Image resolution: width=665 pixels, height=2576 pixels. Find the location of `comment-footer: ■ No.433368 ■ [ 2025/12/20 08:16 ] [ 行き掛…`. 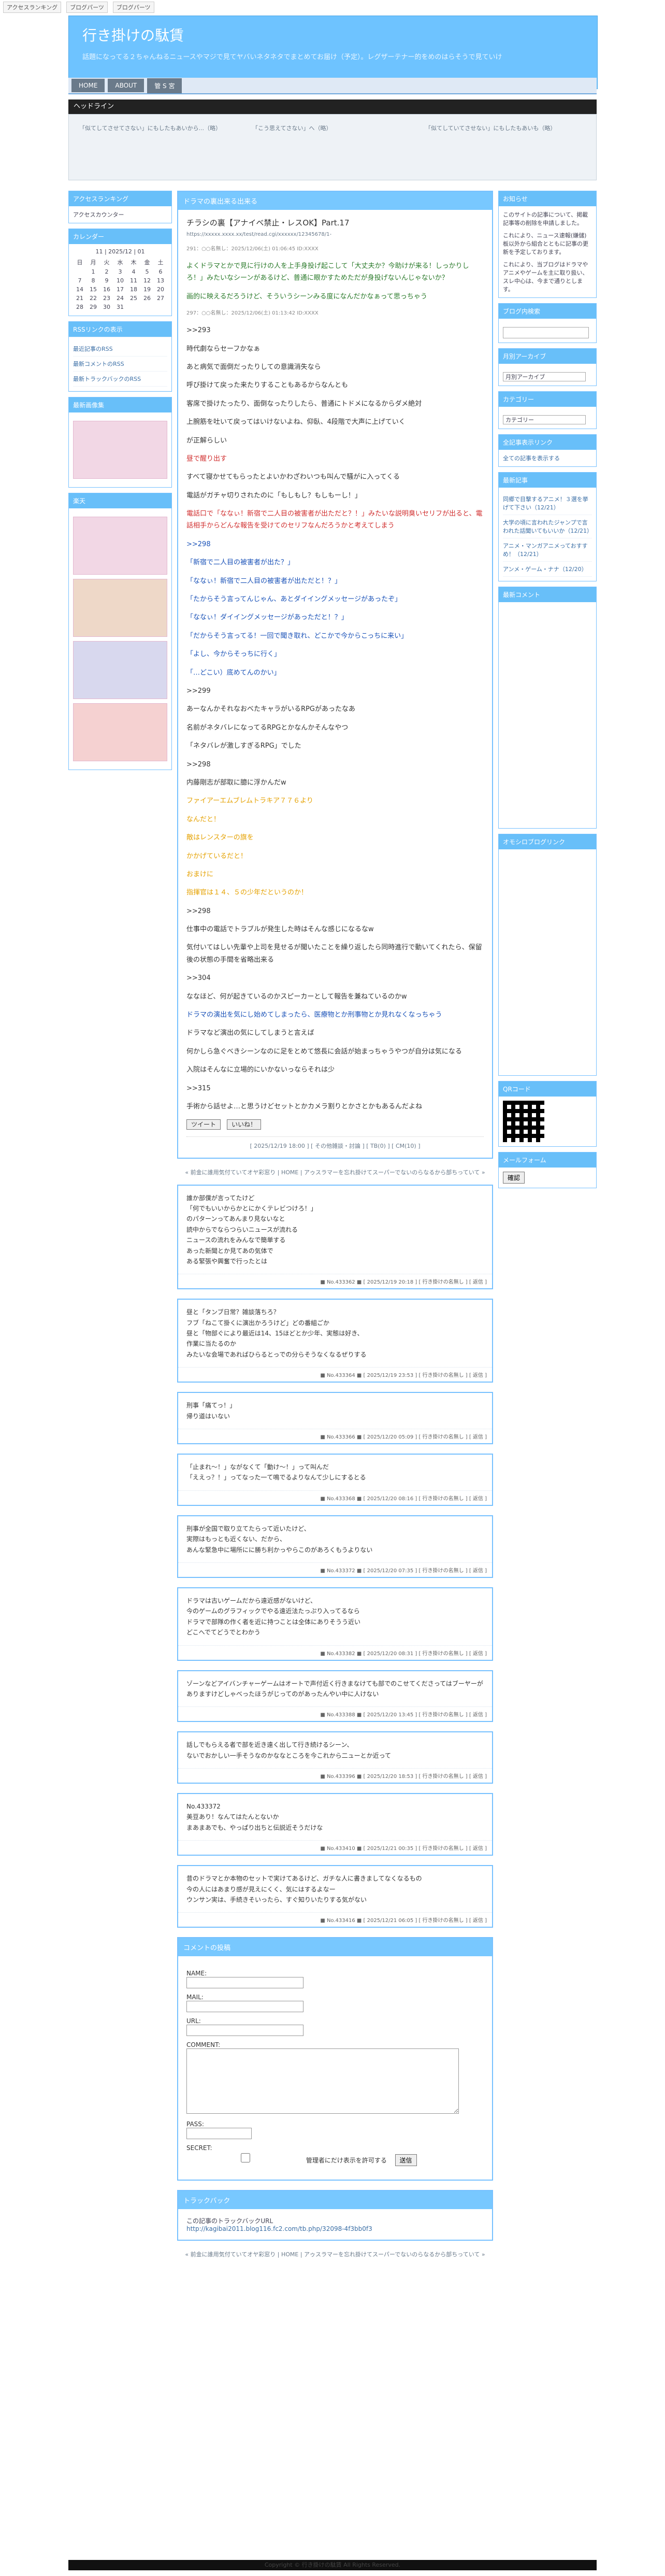

comment-footer: ■ No.433368 ■ [ 2025/12/20 08:16 ] [ 行き掛… is located at coordinates (335, 1497).